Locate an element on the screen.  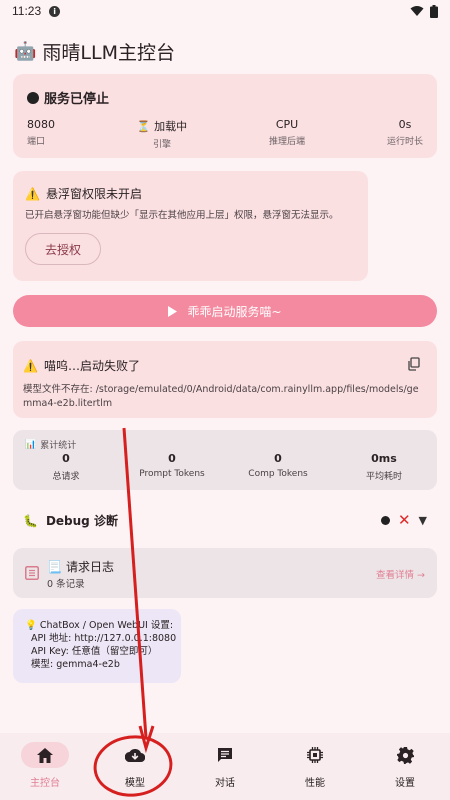
tip-line: 💡 ChatBox / Open WebUI 设置: is located at coordinates (100, 625).